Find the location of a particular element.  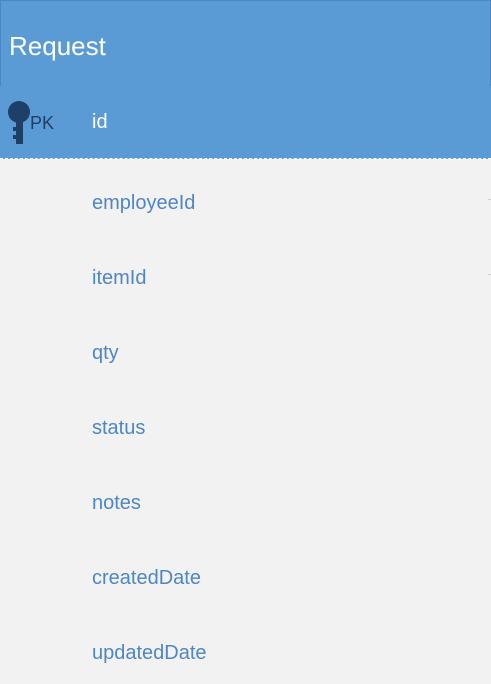

pk-label: PK is located at coordinates (42, 123).